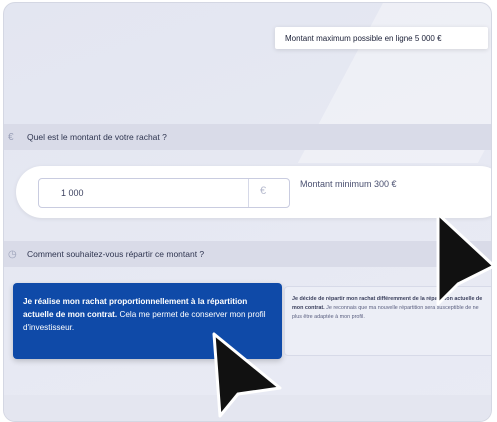  What do you see at coordinates (11, 137) in the screenshot?
I see `euro-icon: €` at bounding box center [11, 137].